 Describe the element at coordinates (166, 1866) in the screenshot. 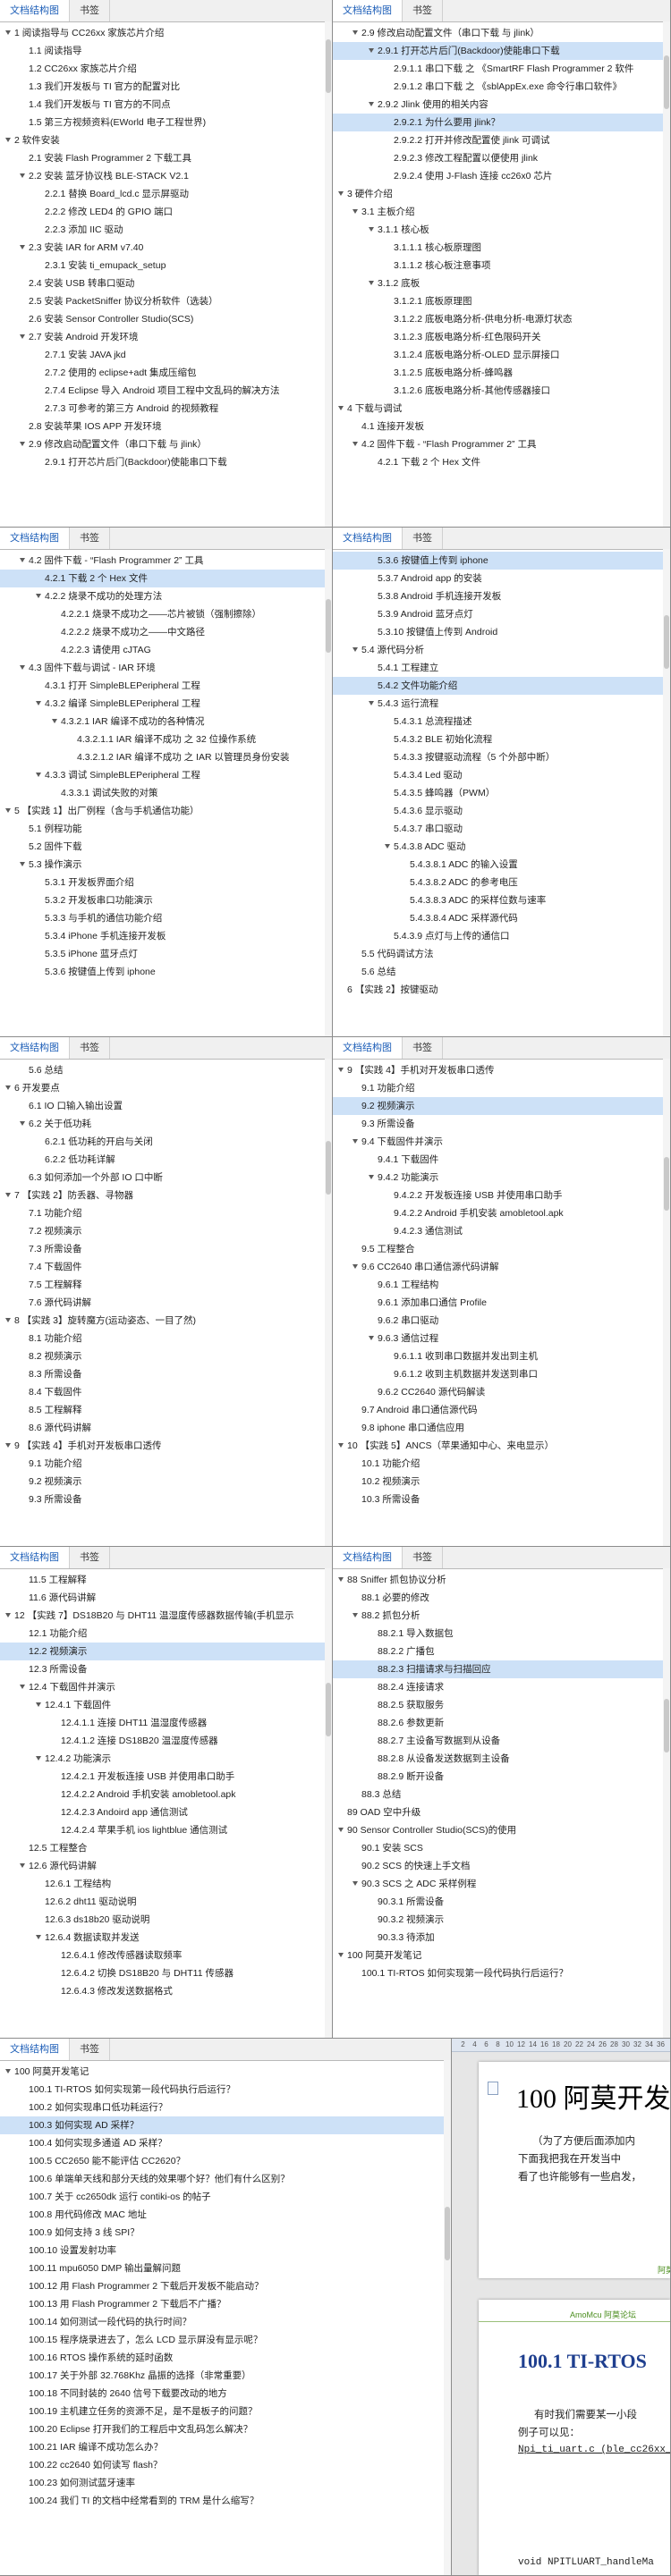

I see `toc-item: 12.6 源代码讲解` at that location.